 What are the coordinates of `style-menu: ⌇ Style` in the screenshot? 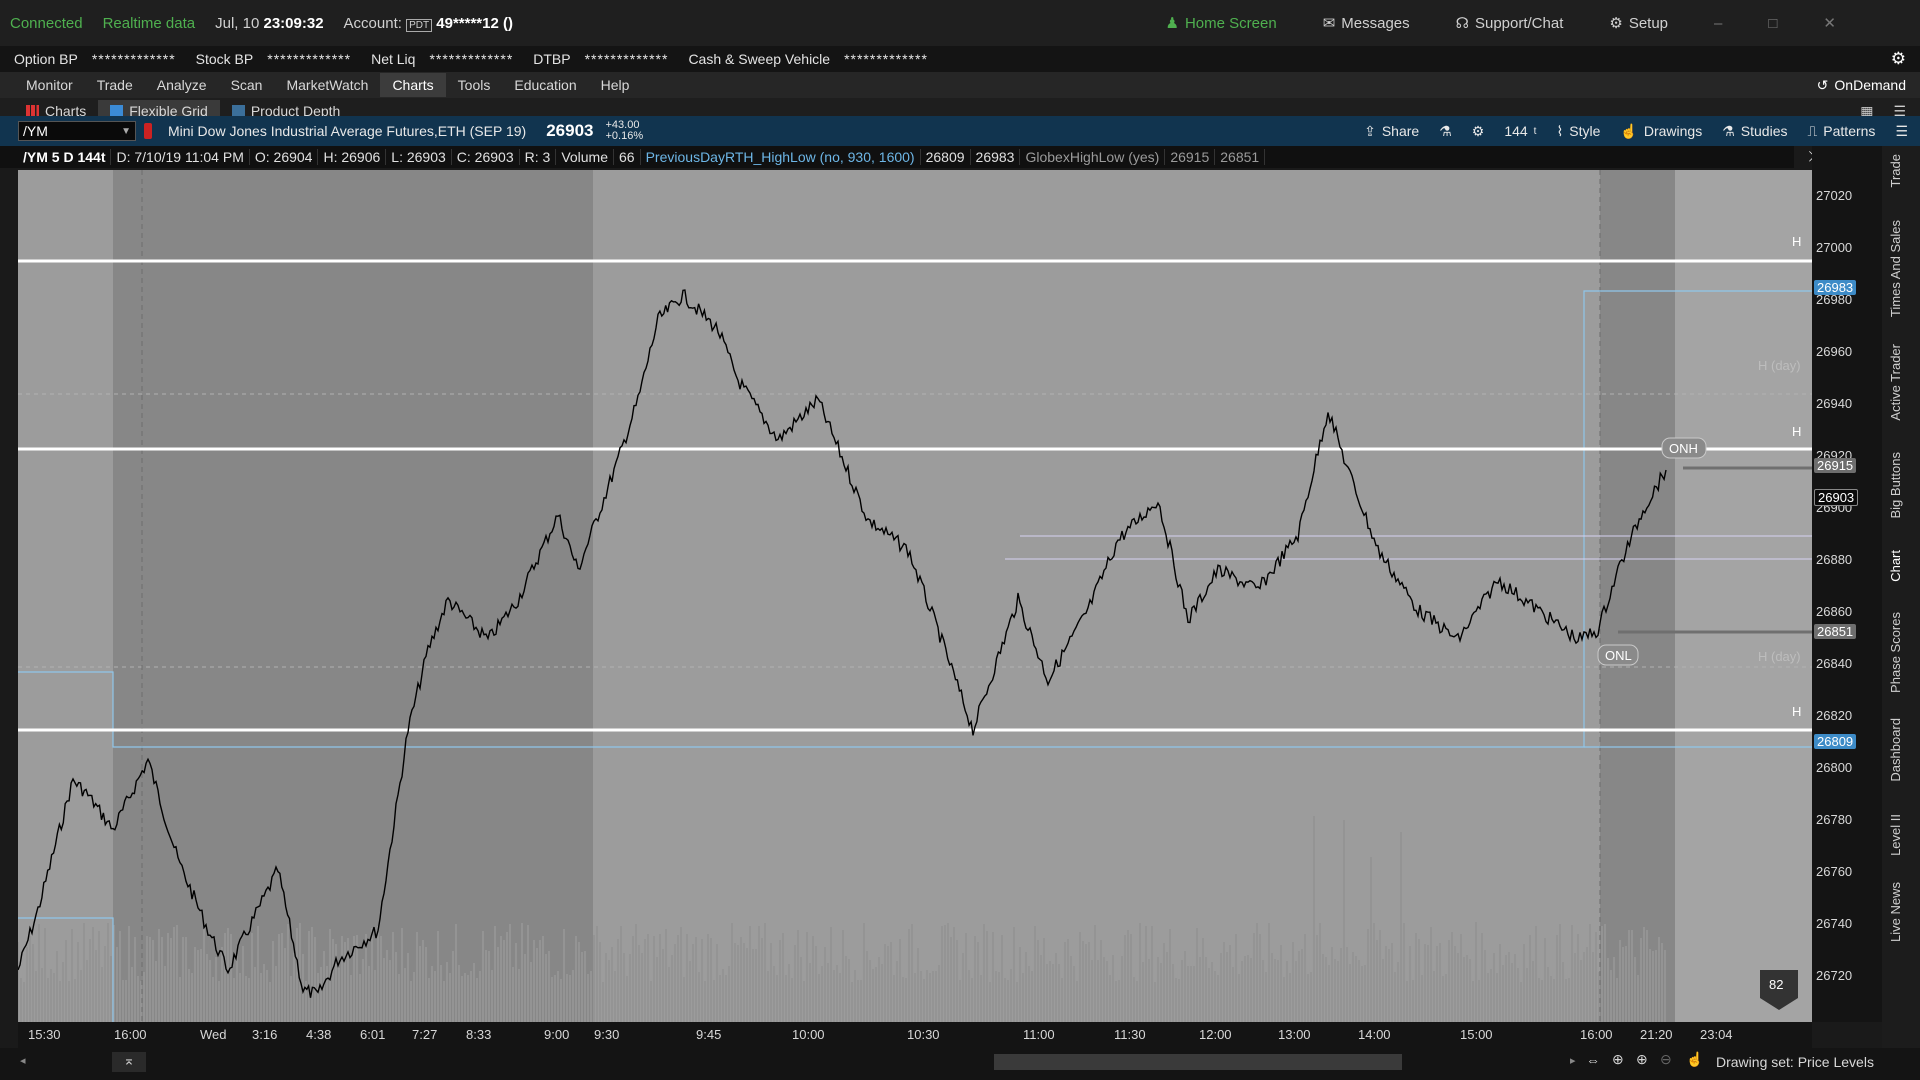 It's located at (1578, 131).